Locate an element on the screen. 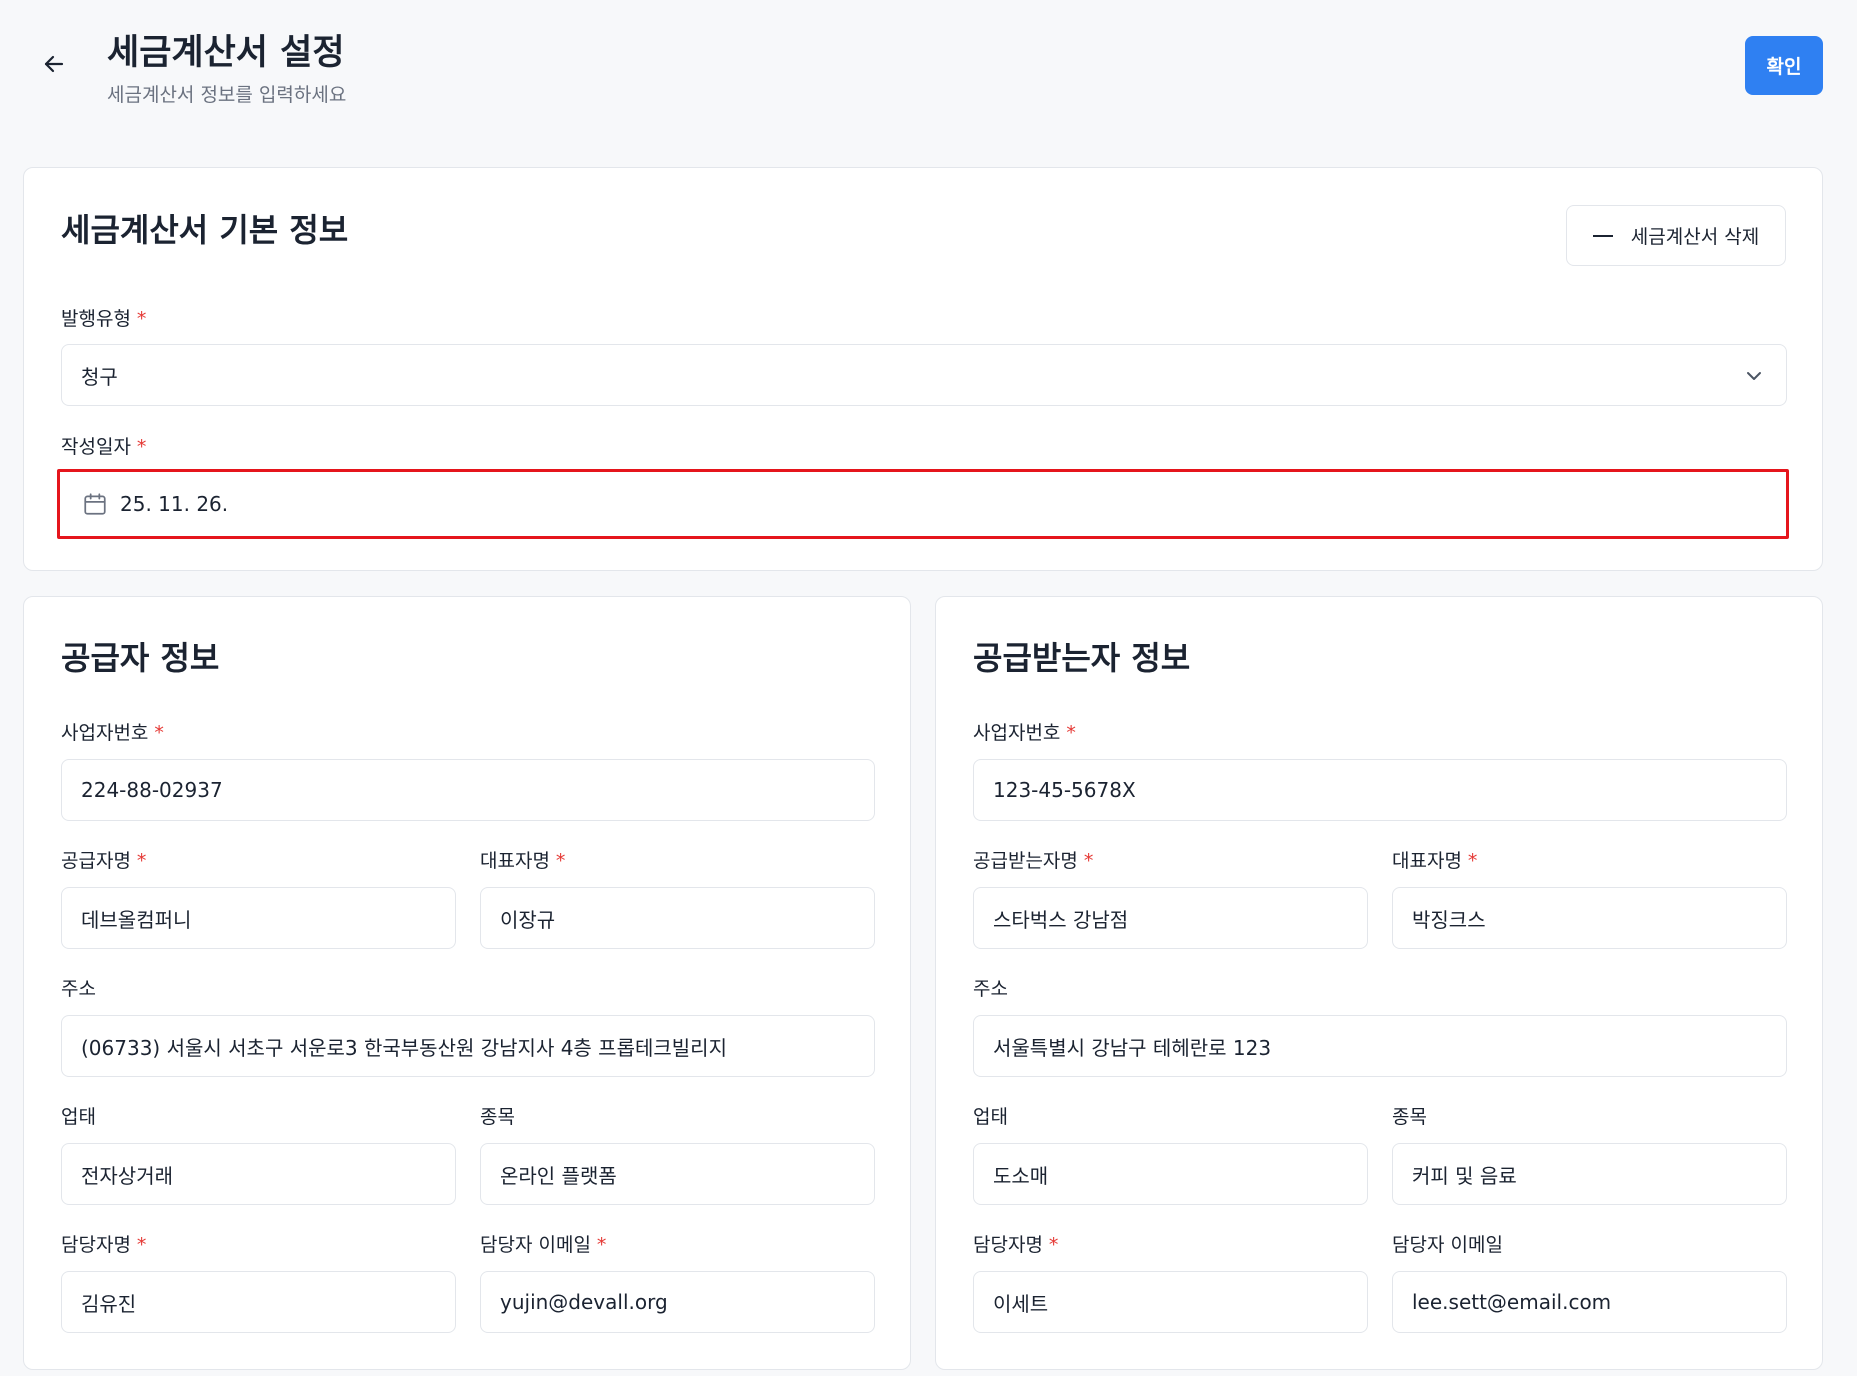 This screenshot has width=1857, height=1376. written-date-label: 작성일자 * is located at coordinates (104, 447).